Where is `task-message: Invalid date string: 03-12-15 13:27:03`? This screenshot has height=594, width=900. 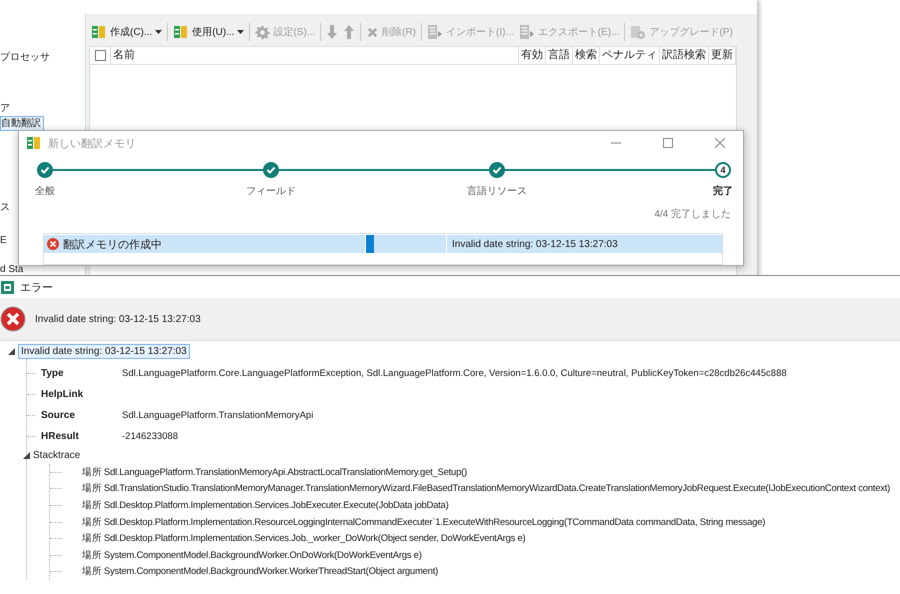
task-message: Invalid date string: 03-12-15 13:27:03 is located at coordinates (534, 244).